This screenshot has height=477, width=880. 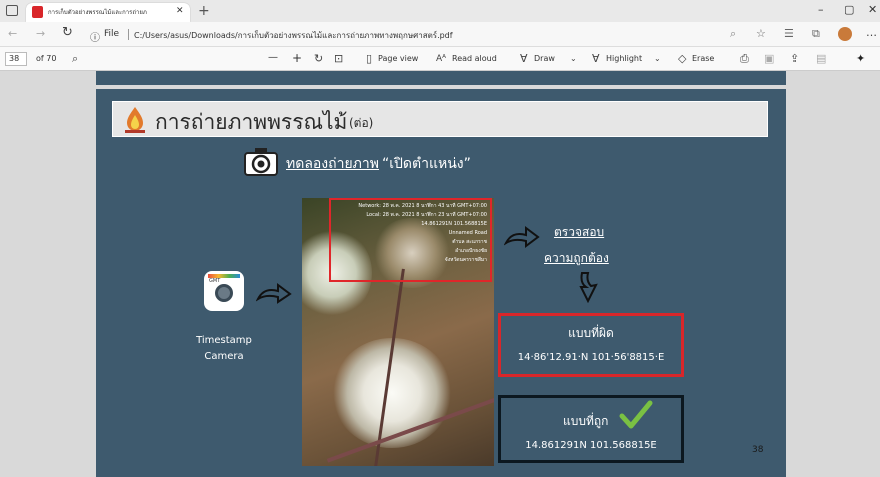 I want to click on subtitle-quote: “เปิดตำแหน่ง”, so click(x=426, y=164).